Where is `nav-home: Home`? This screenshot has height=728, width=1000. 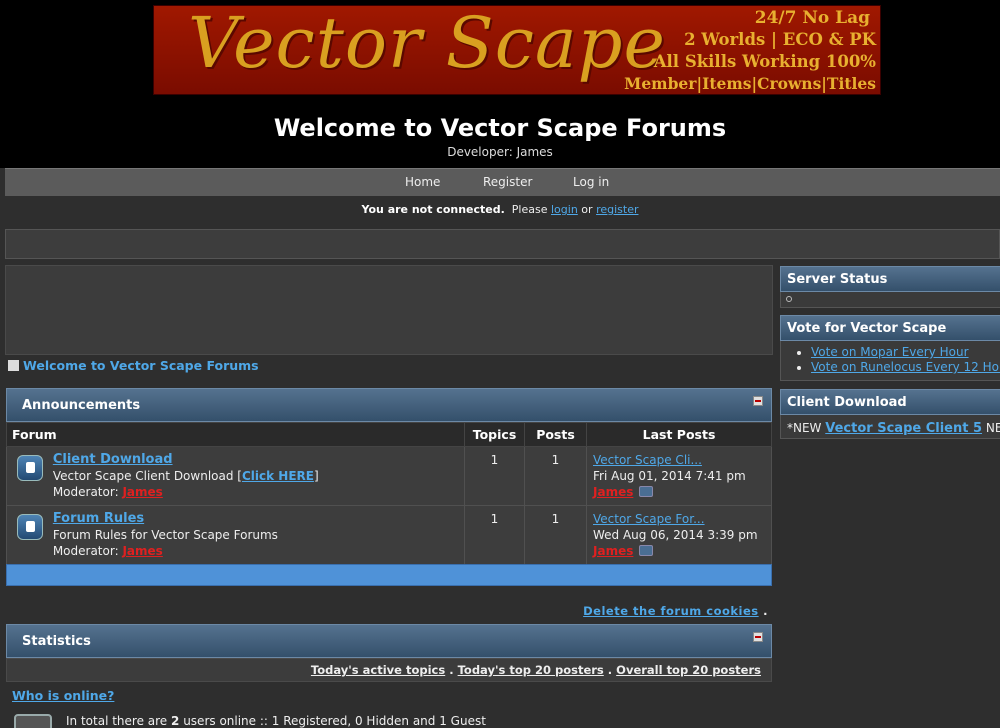 nav-home: Home is located at coordinates (422, 182).